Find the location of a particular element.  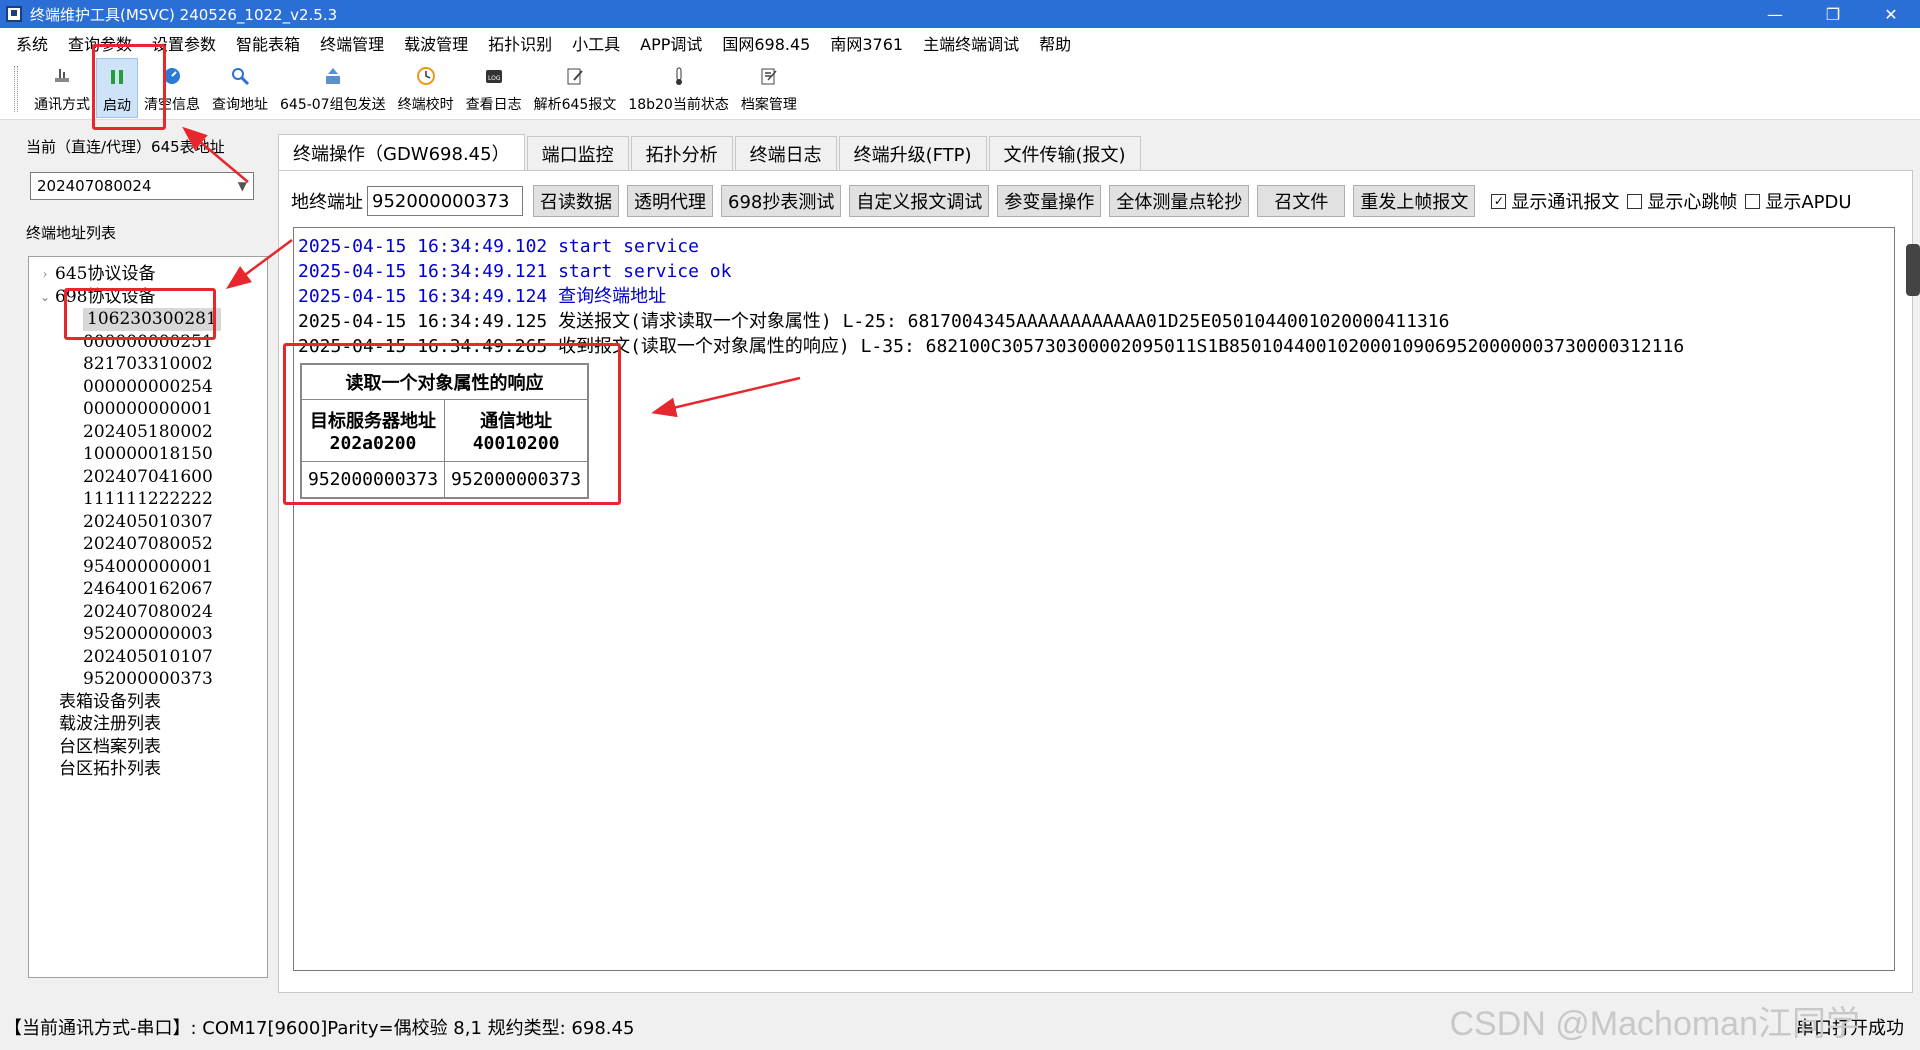

tree-address-text: 202407080052 is located at coordinates (148, 544).